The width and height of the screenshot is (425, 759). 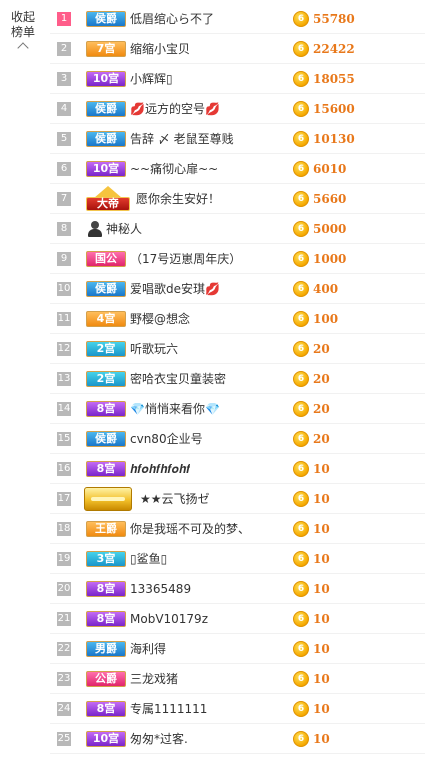 What do you see at coordinates (64, 559) in the screenshot?
I see `rank-number: 19` at bounding box center [64, 559].